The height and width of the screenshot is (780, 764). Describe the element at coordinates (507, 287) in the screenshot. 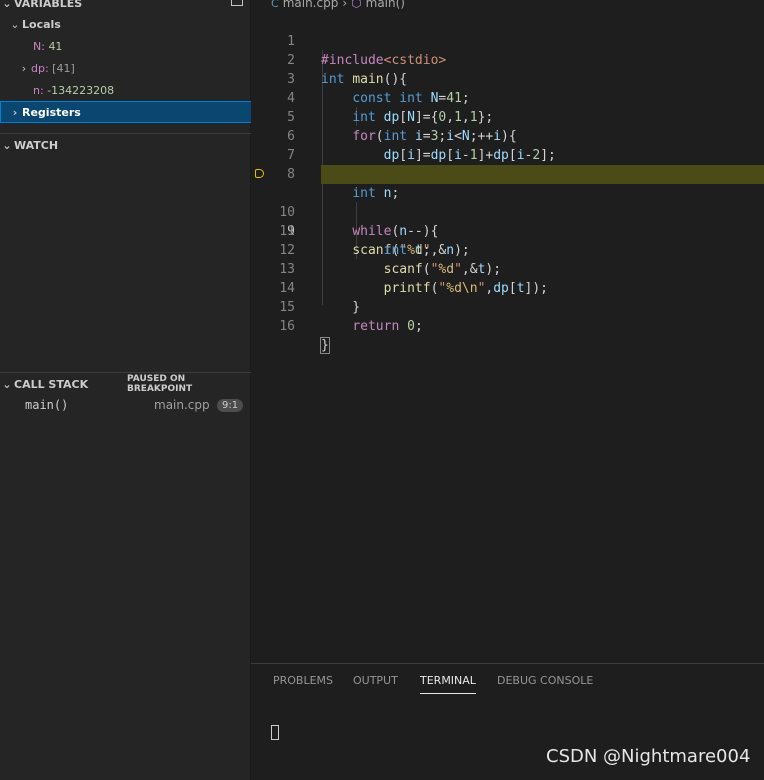

I see `code-line: 14 }` at that location.